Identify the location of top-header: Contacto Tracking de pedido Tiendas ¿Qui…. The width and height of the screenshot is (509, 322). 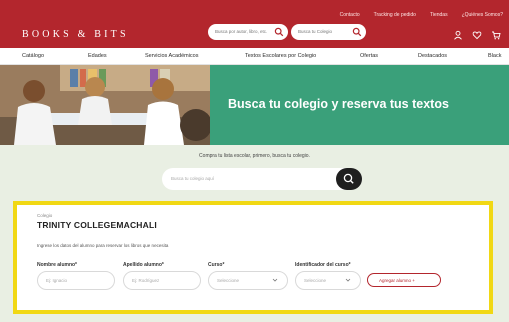
(254, 24).